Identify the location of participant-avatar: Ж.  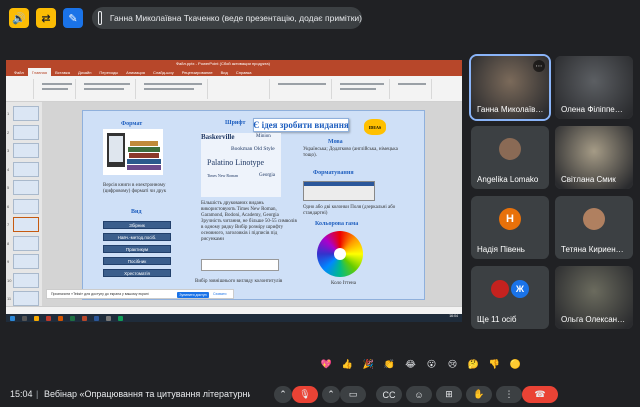
(520, 289).